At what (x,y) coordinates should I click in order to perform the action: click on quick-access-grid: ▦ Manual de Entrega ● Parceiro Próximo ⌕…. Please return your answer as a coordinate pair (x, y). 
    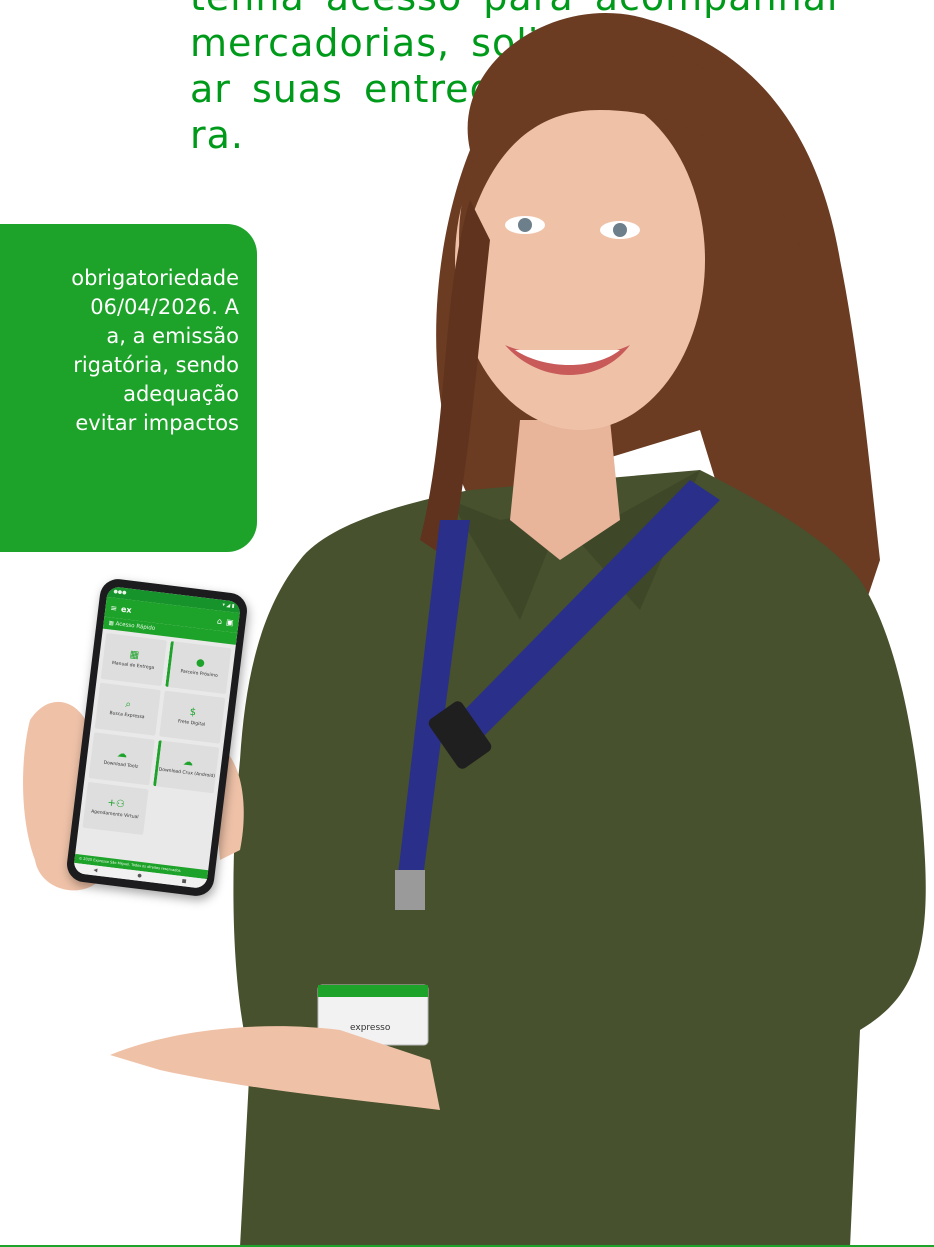
    Looking at the image, I should click on (157, 738).